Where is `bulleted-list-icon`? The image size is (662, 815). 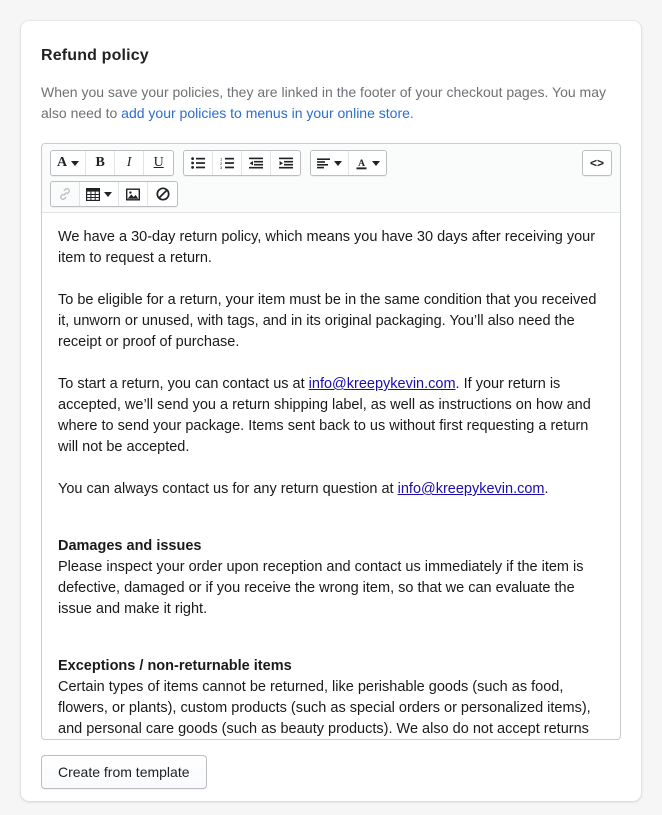
bulleted-list-icon is located at coordinates (198, 163).